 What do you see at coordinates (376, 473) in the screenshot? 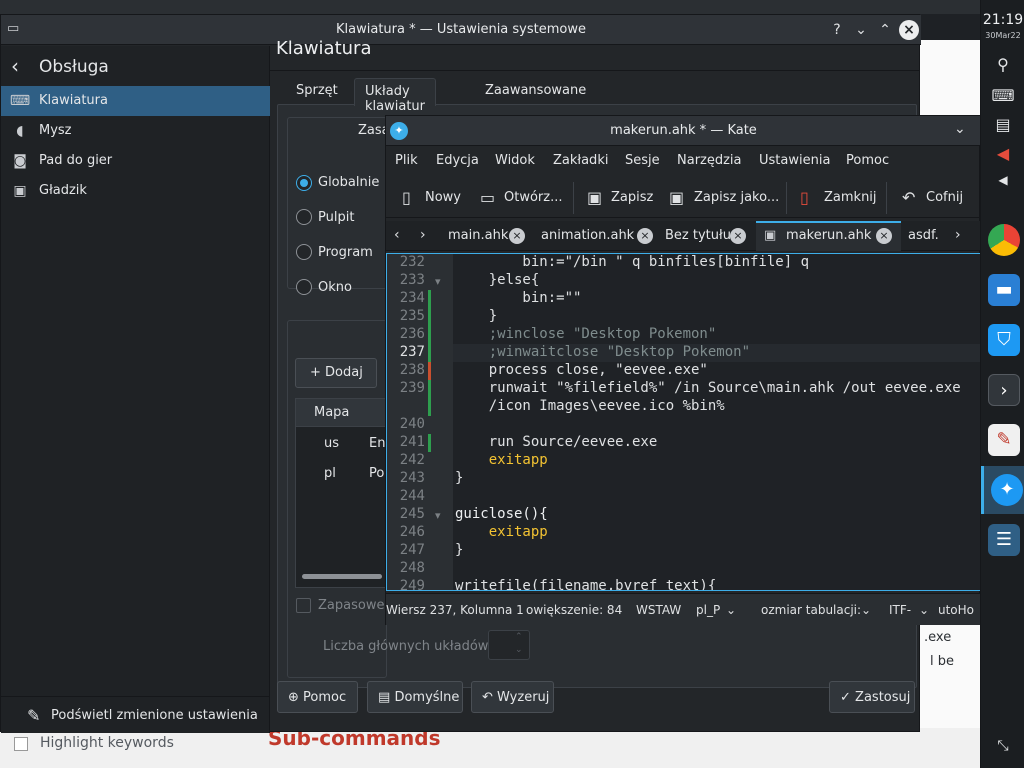
I see `table-cell: Po` at bounding box center [376, 473].